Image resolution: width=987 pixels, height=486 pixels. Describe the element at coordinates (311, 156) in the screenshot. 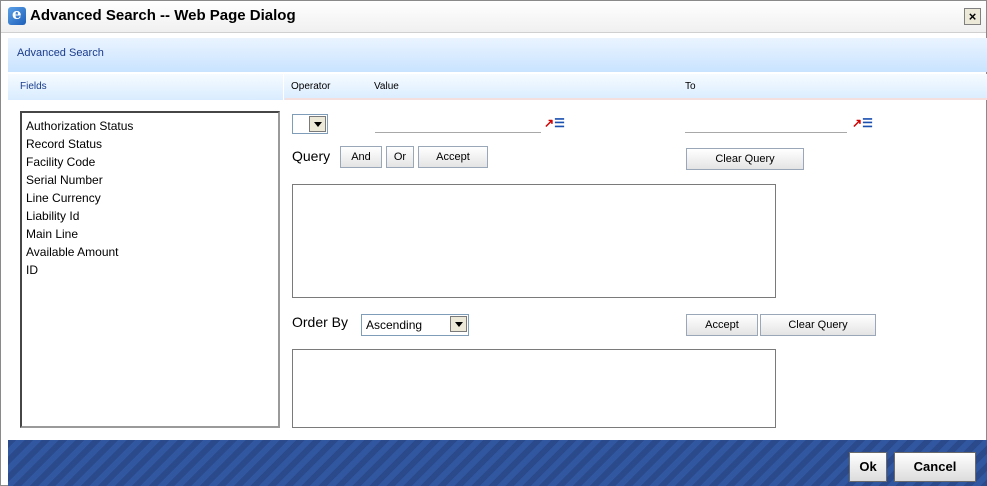

I see `query-label: Query` at that location.